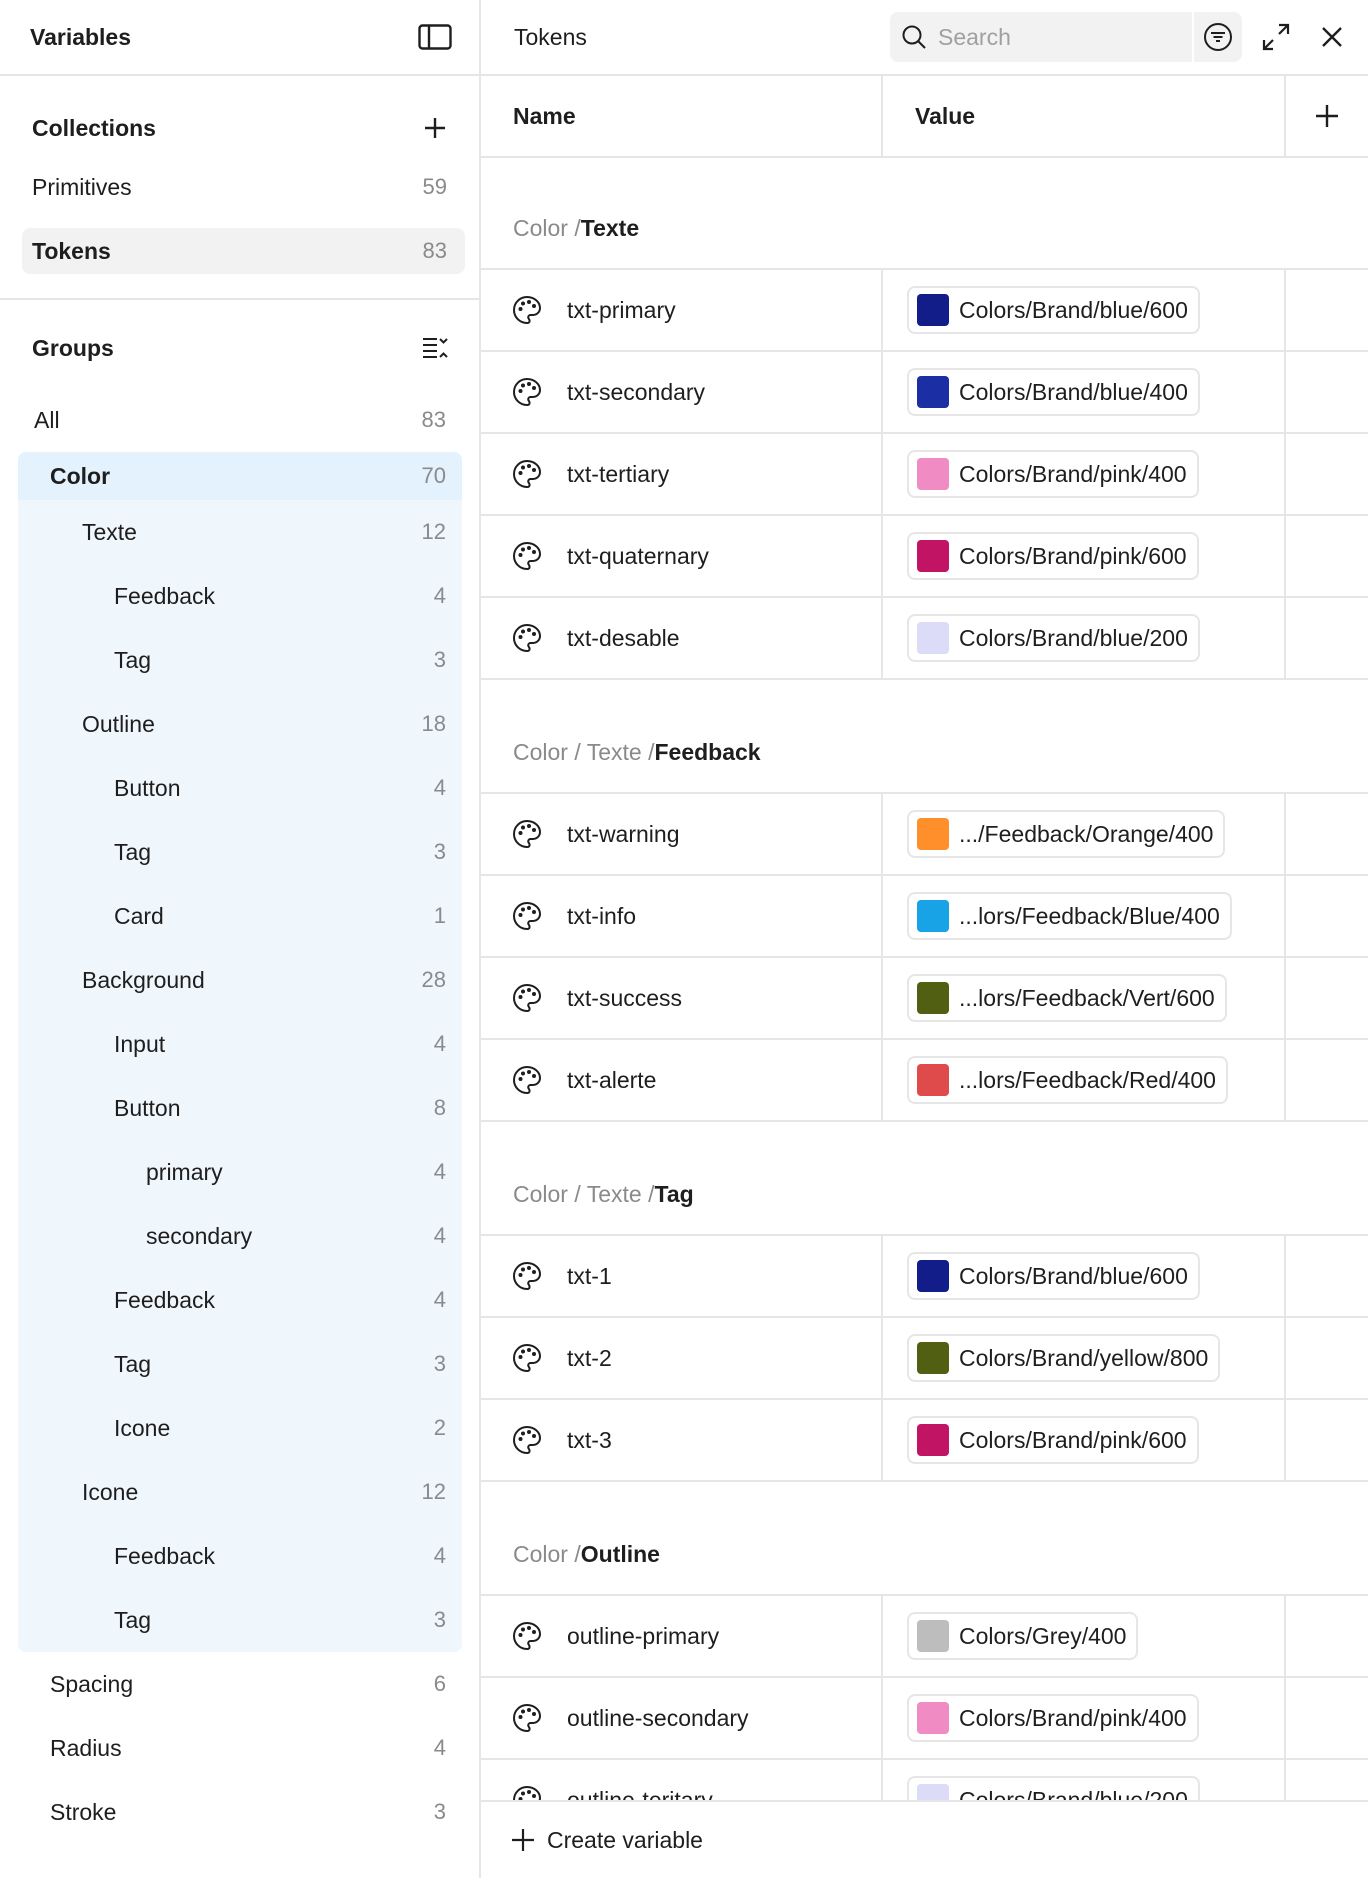 This screenshot has width=1368, height=1878. I want to click on collapse-groups-icon, so click(435, 348).